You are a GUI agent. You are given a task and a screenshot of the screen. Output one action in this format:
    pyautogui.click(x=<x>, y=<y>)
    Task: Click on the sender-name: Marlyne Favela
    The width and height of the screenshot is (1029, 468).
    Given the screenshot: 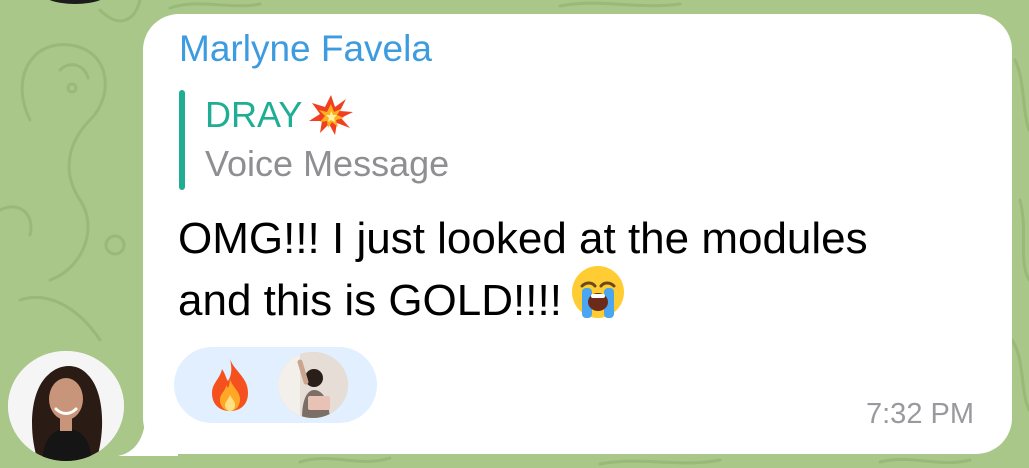 What is the action you would take?
    pyautogui.click(x=305, y=49)
    